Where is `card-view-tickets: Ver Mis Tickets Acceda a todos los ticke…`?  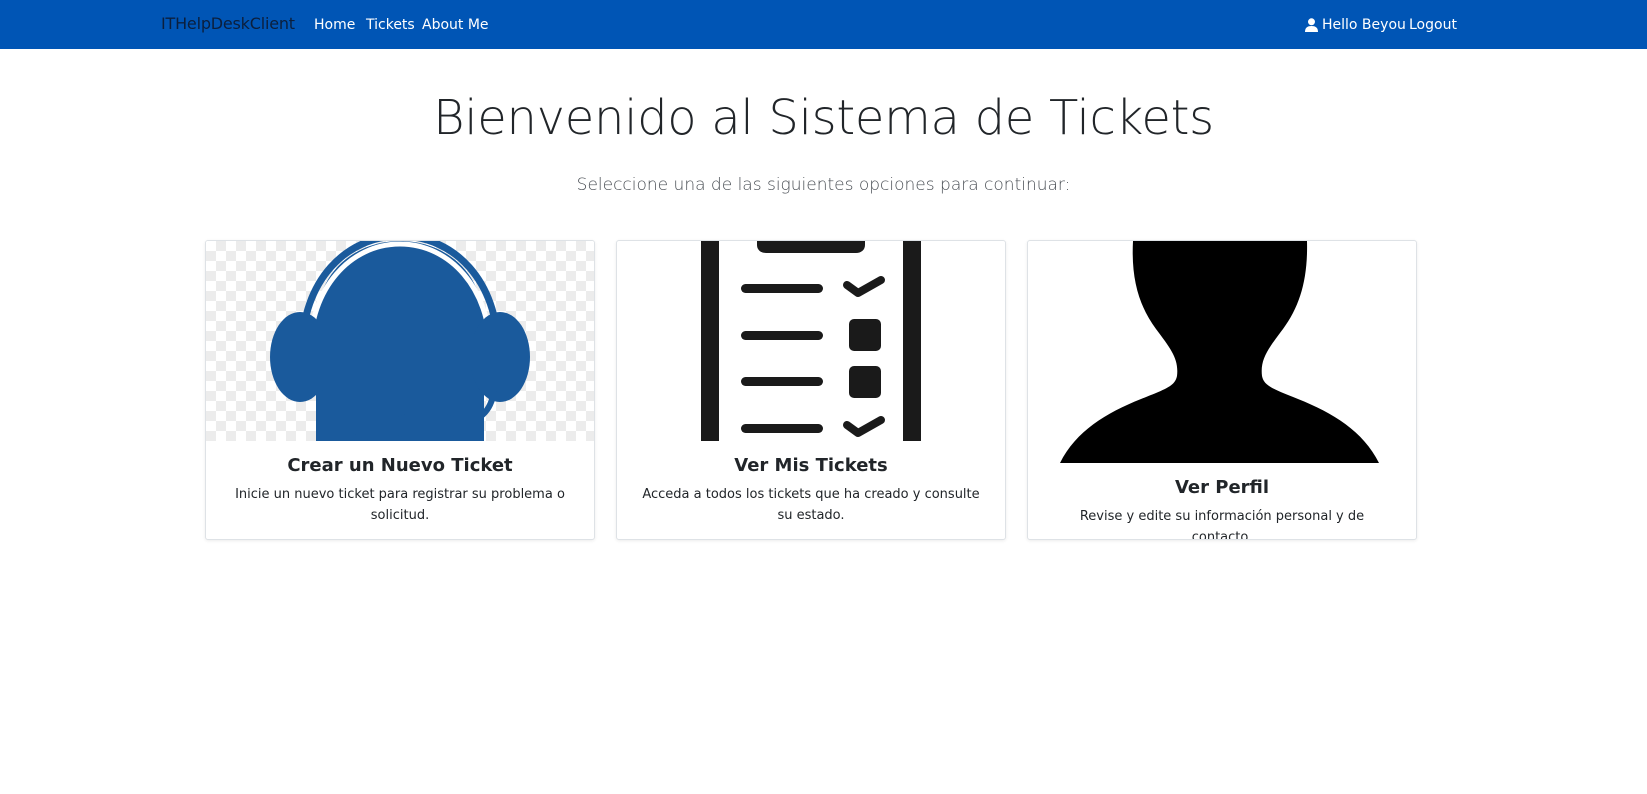
card-view-tickets: Ver Mis Tickets Acceda a todos los ticke… is located at coordinates (811, 390).